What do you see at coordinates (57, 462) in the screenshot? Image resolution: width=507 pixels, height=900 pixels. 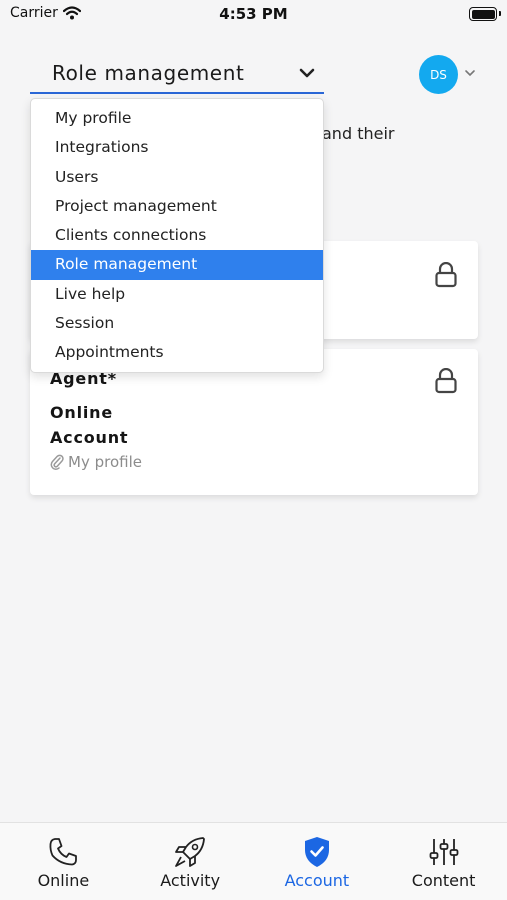 I see `paperclip-icon` at bounding box center [57, 462].